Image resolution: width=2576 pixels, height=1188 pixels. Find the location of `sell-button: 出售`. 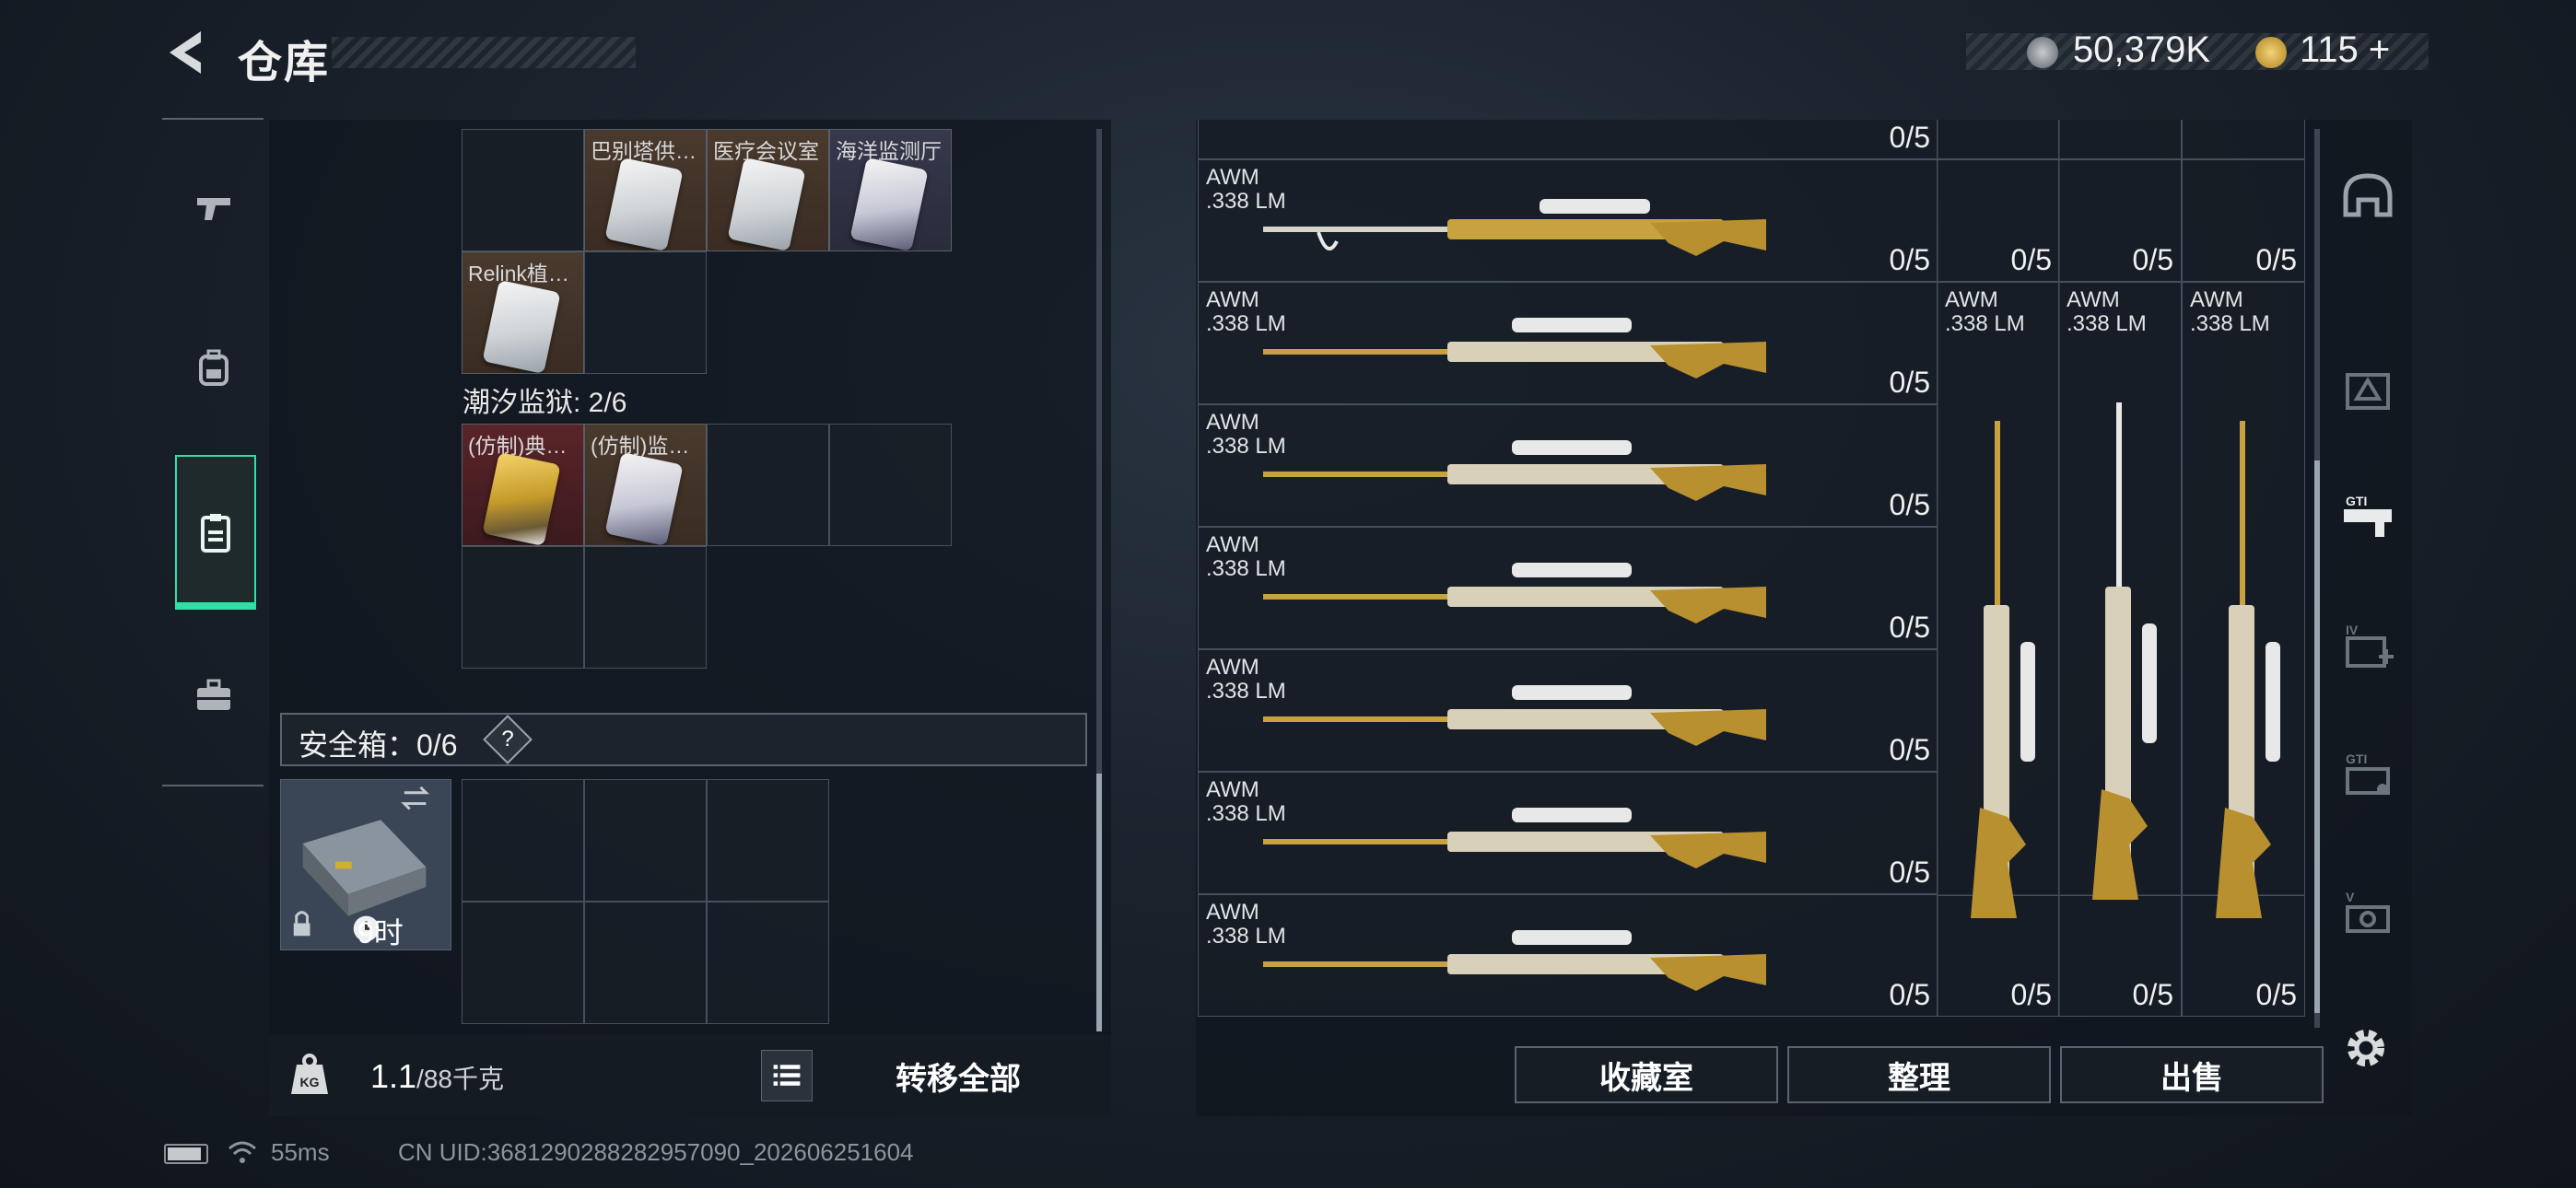

sell-button: 出售 is located at coordinates (2192, 1074).